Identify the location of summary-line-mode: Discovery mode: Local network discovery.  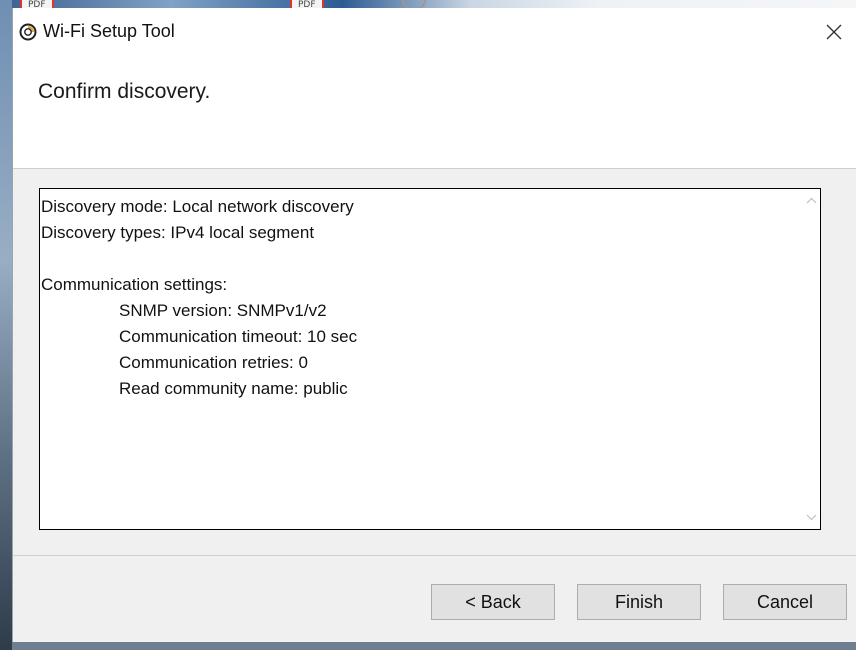
(197, 206).